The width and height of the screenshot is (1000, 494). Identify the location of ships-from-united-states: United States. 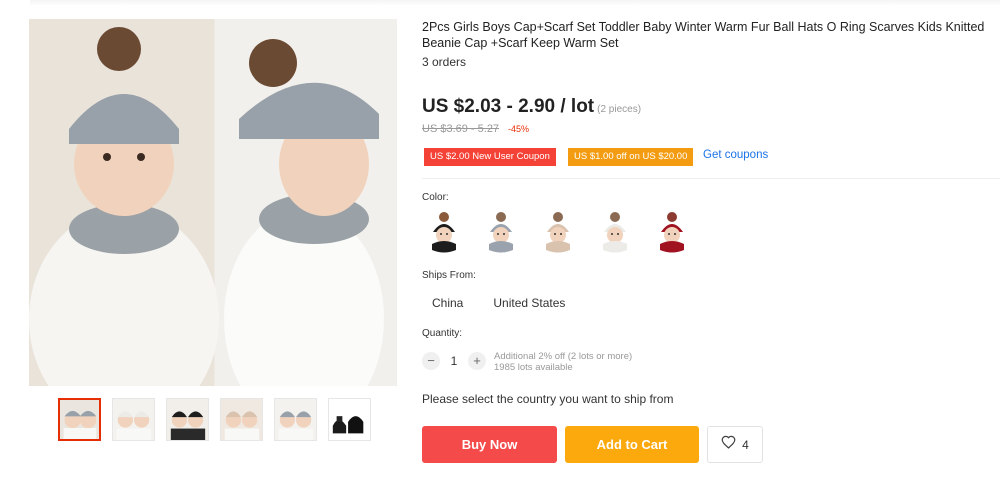
(529, 303).